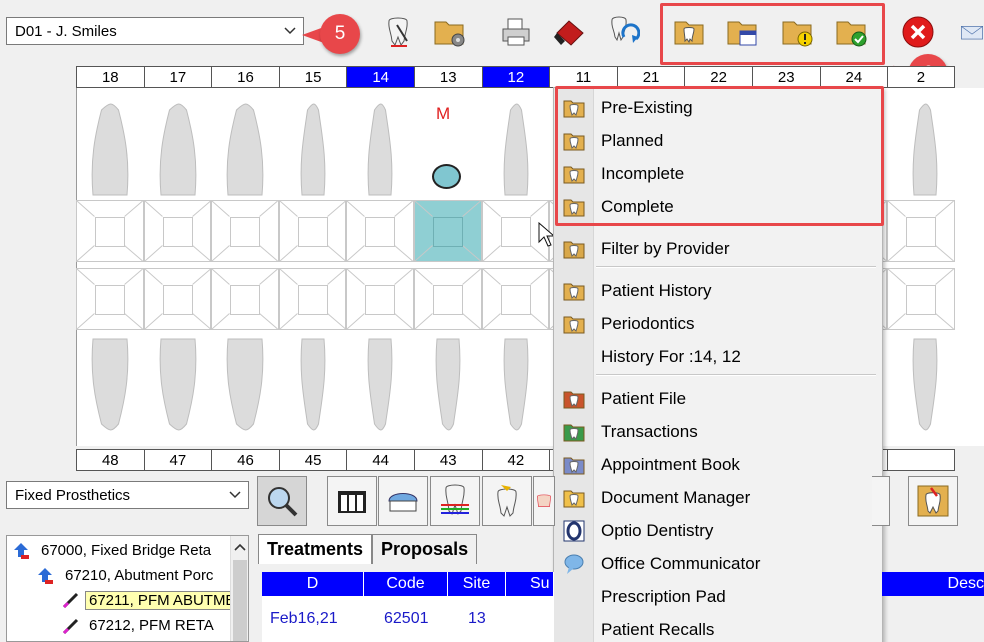  What do you see at coordinates (719, 432) in the screenshot?
I see `menu-item-transactions: Transactions` at bounding box center [719, 432].